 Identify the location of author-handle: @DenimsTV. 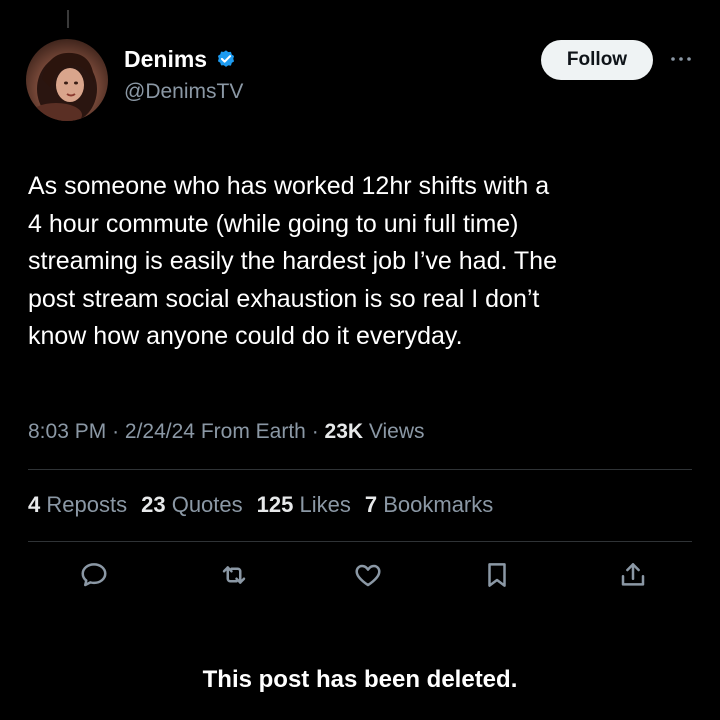
(183, 92).